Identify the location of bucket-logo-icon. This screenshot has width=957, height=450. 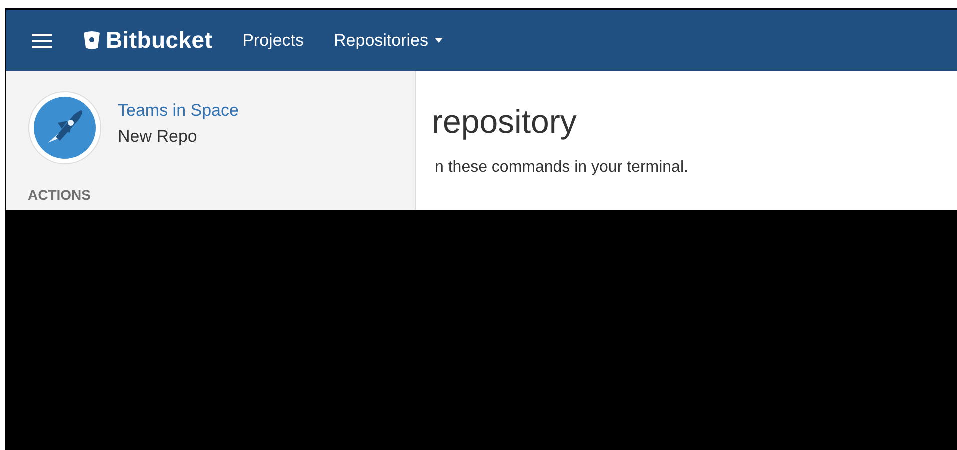
(92, 40).